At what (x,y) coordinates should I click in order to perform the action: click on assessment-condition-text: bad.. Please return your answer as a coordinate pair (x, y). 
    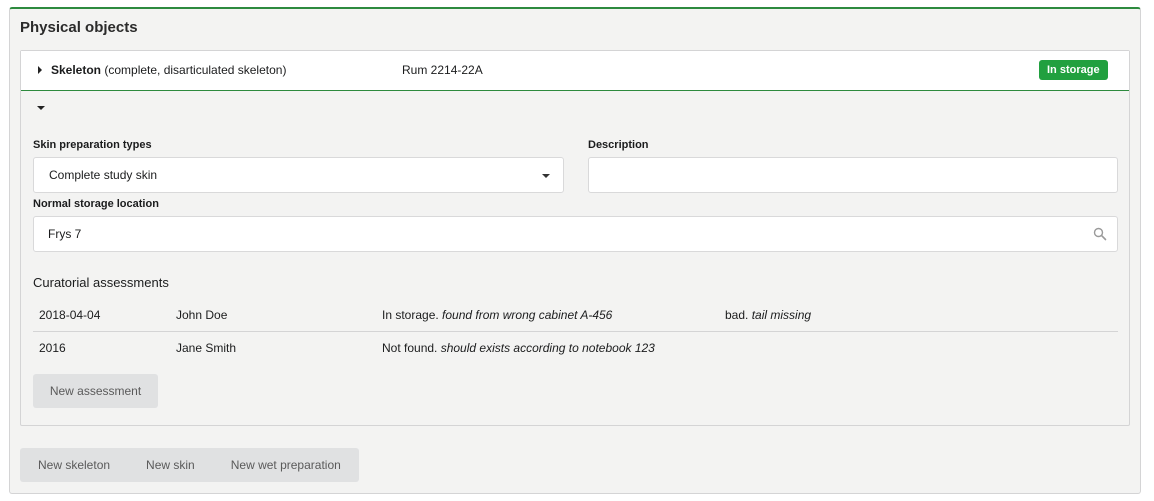
    Looking at the image, I should click on (737, 315).